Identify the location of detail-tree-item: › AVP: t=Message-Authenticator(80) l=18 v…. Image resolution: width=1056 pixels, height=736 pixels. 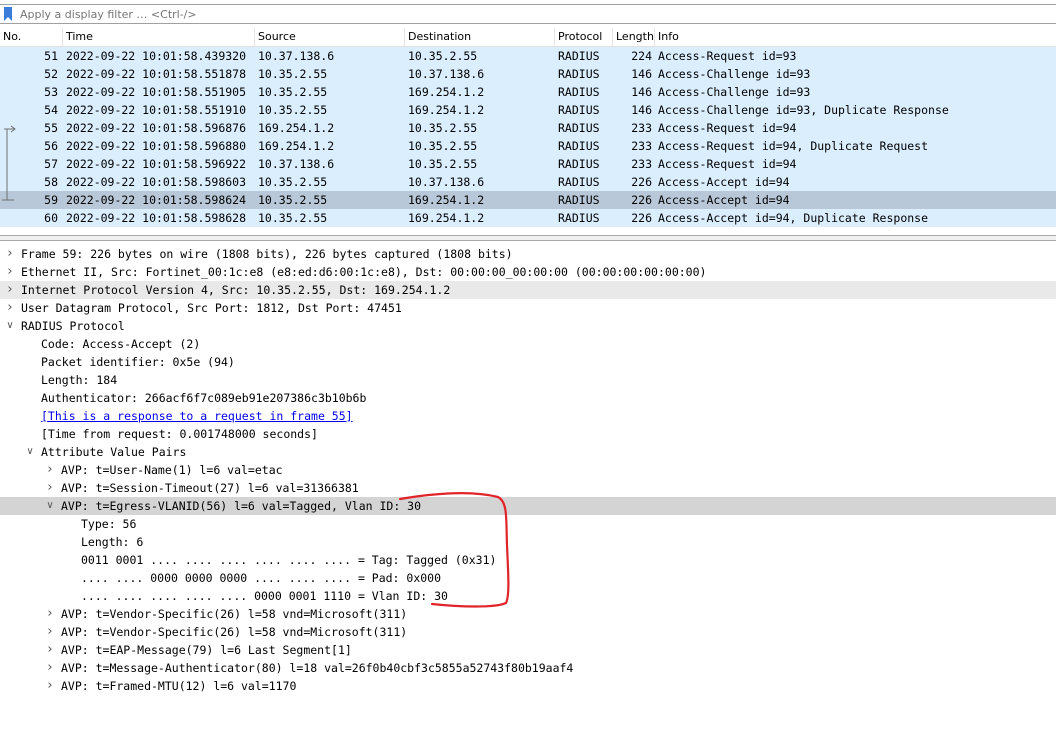
(528, 668).